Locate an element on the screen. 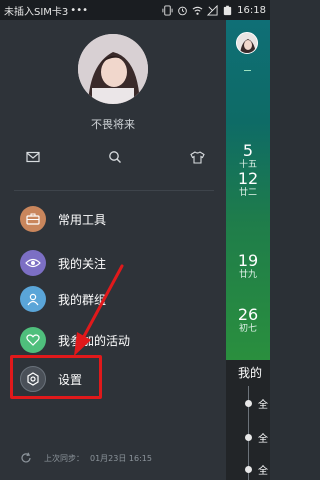 This screenshot has width=320, height=480. calendar-panel: 5 十五 12 廿二 19 廿九 26 初七 is located at coordinates (248, 190).